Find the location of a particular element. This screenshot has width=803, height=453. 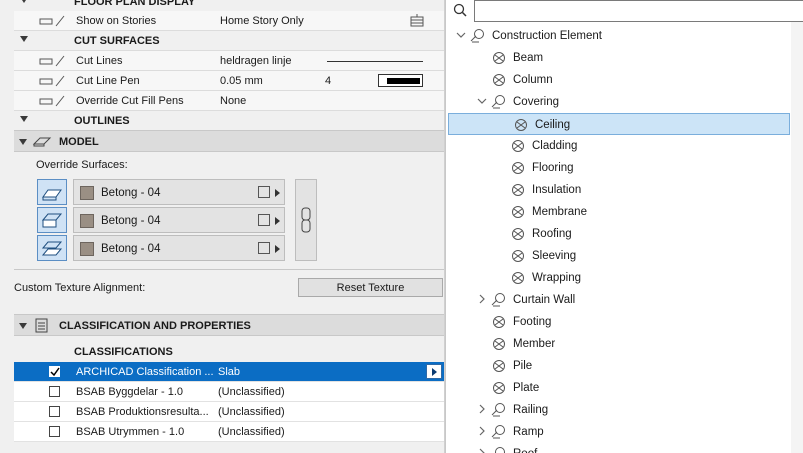

line-preview is located at coordinates (375, 61).